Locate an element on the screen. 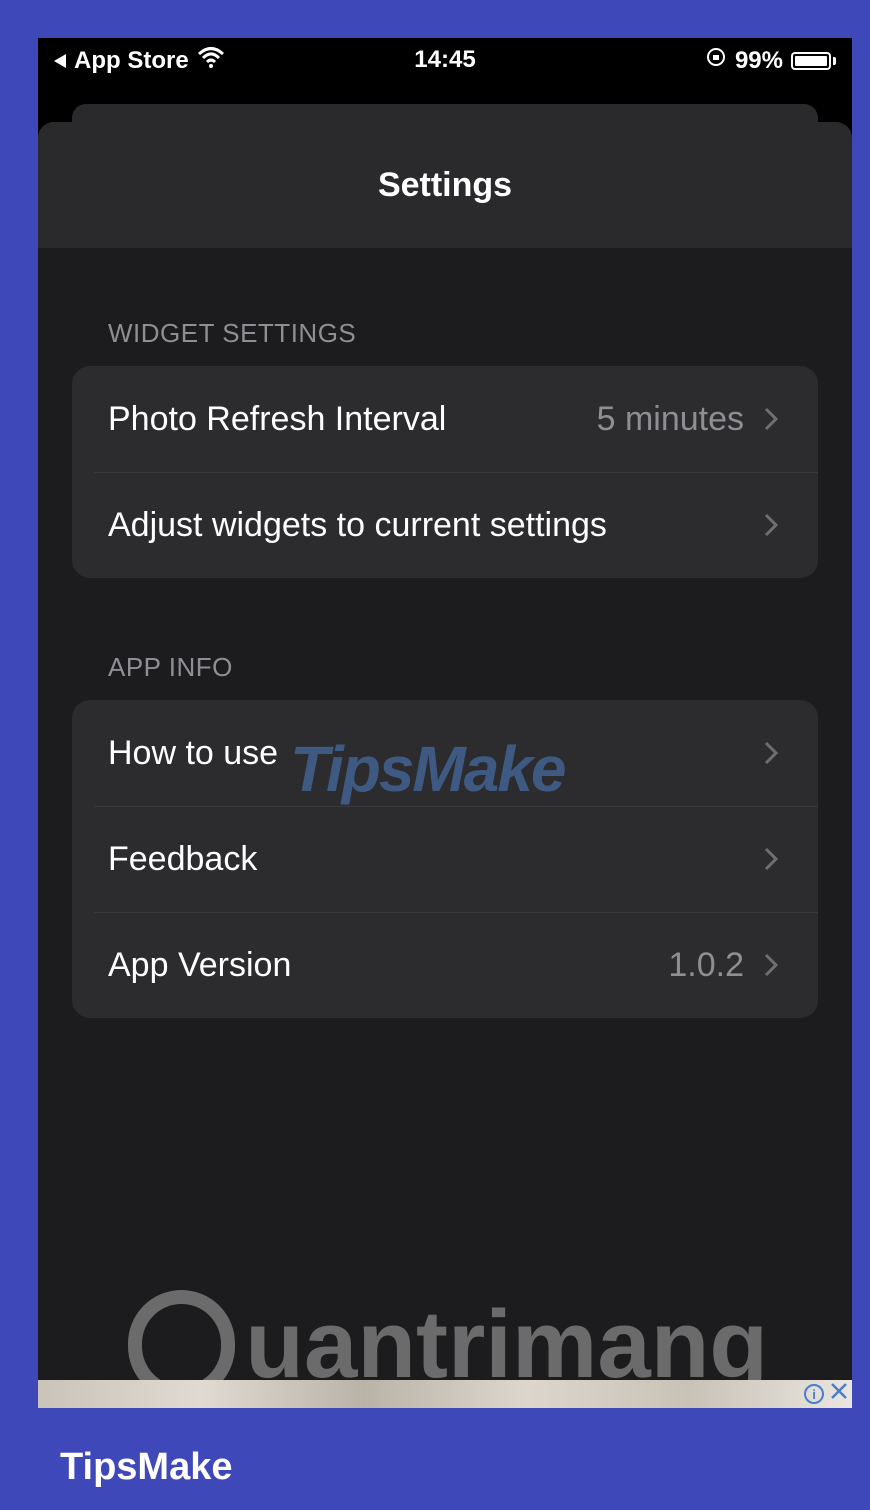  row-value: 5 minutes is located at coordinates (670, 418).